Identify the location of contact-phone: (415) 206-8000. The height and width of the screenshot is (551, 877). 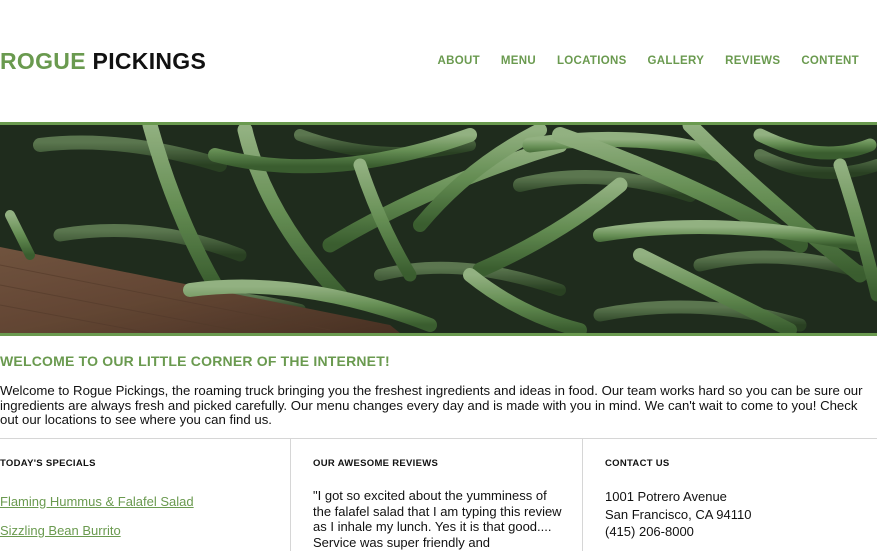
(649, 531).